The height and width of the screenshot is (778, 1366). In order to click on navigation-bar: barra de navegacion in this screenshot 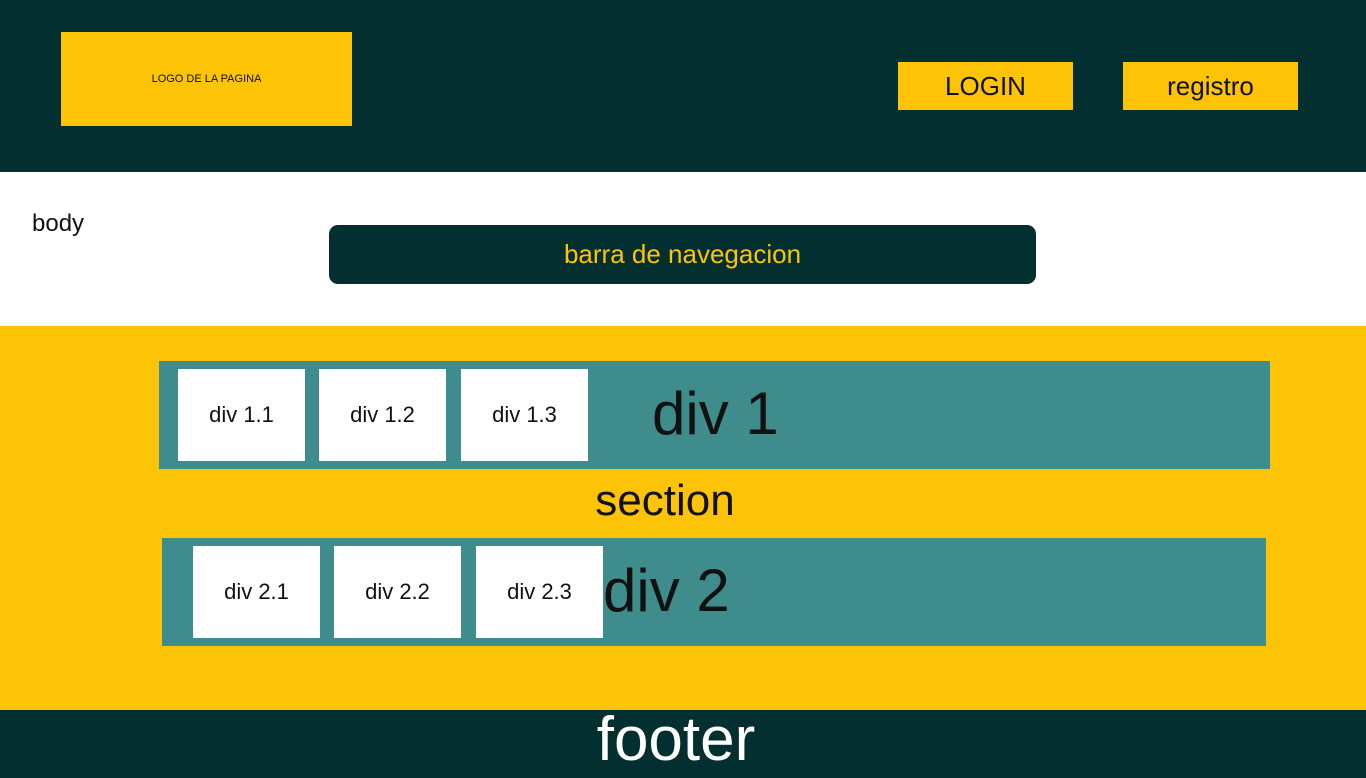, I will do `click(682, 254)`.